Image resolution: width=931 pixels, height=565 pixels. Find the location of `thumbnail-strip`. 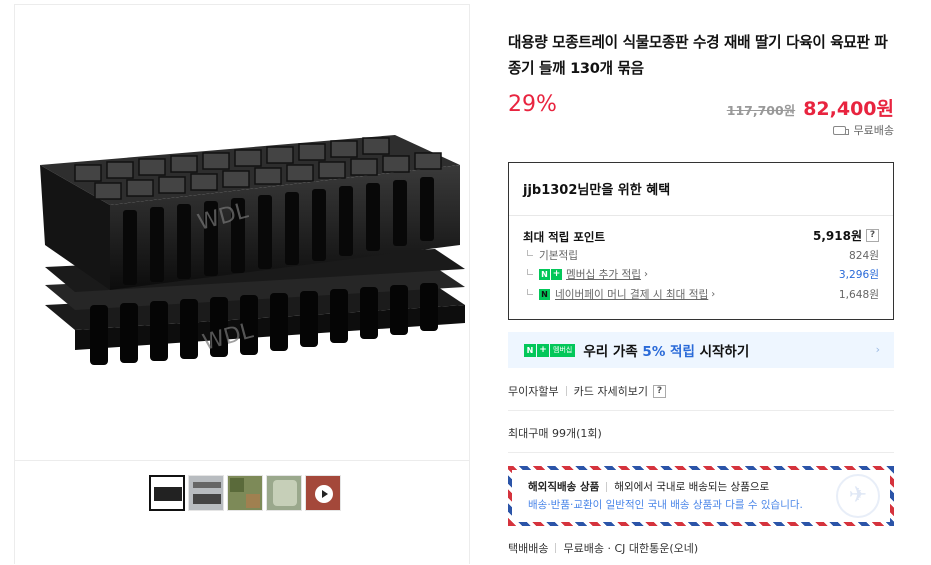

thumbnail-strip is located at coordinates (245, 493).